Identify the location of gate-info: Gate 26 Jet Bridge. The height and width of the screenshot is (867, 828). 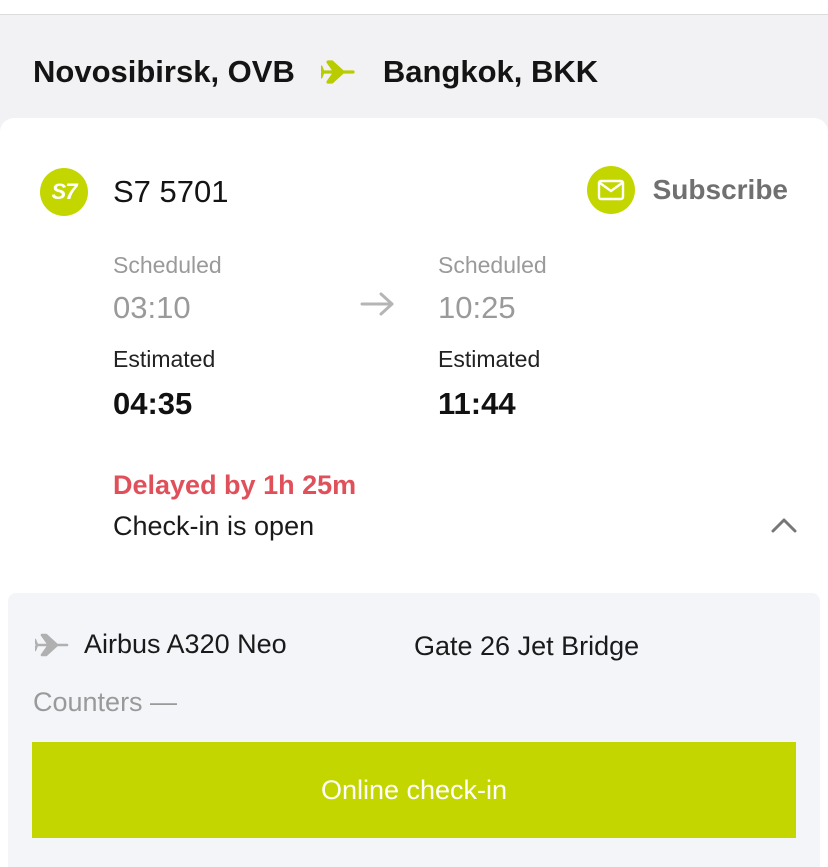
(527, 646).